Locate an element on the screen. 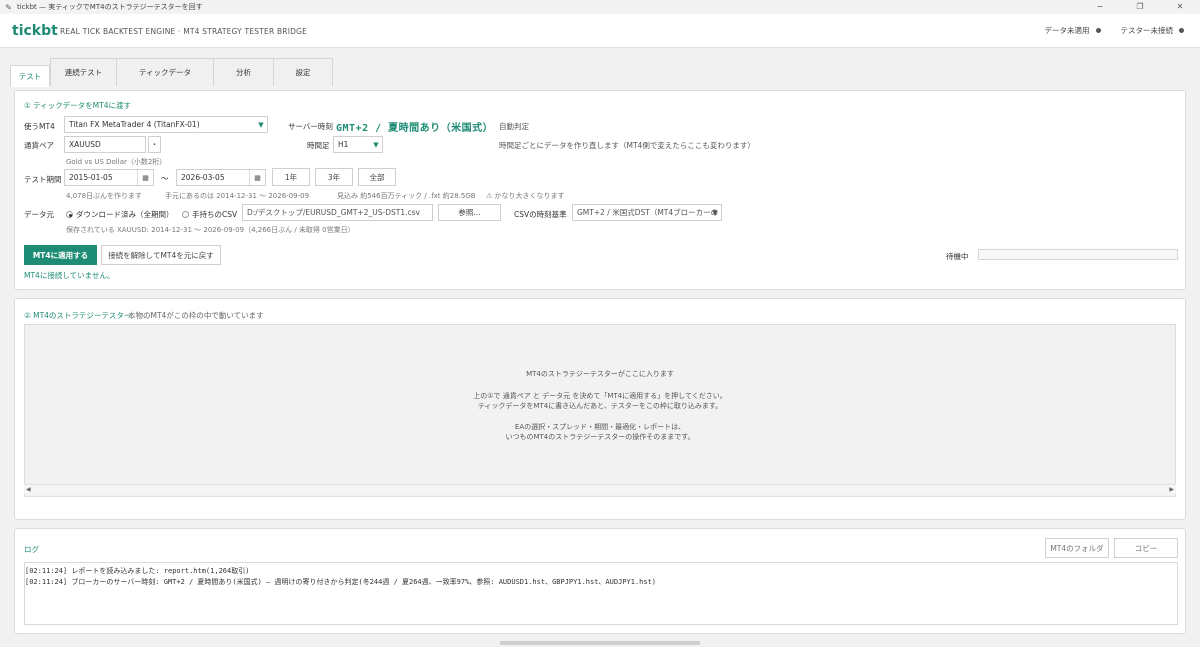 Image resolution: width=1200 pixels, height=647 pixels. log-title: ログ is located at coordinates (31, 549).